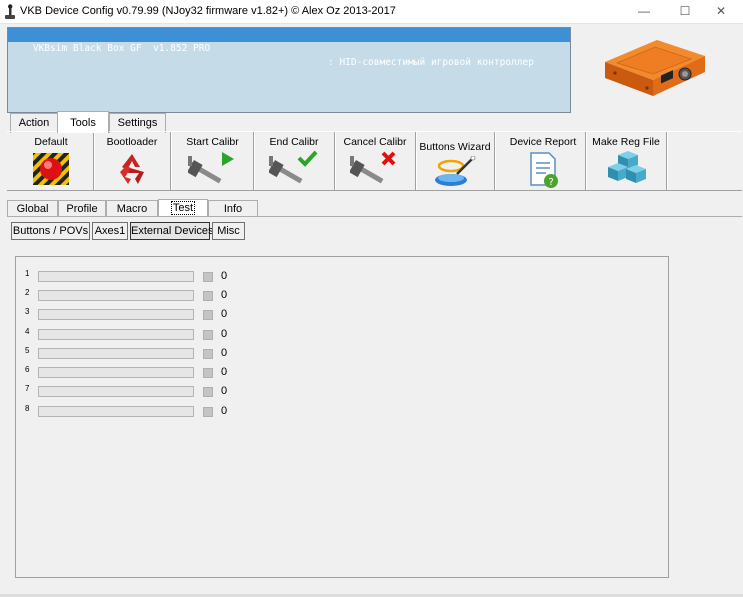 This screenshot has width=743, height=597. I want to click on bootloader-button: Bootloader, so click(132, 161).